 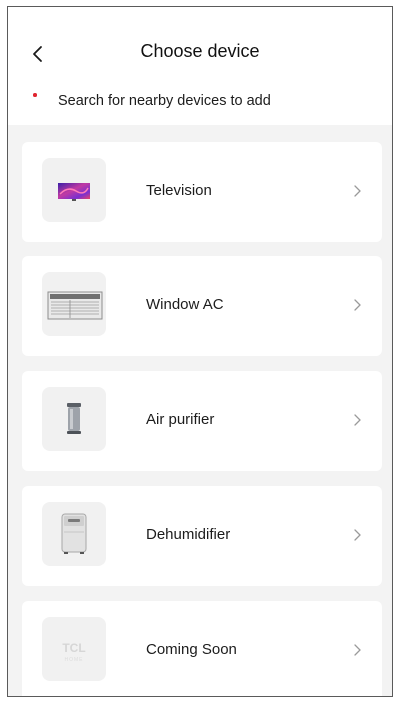 I want to click on device-label: Television, so click(x=179, y=190).